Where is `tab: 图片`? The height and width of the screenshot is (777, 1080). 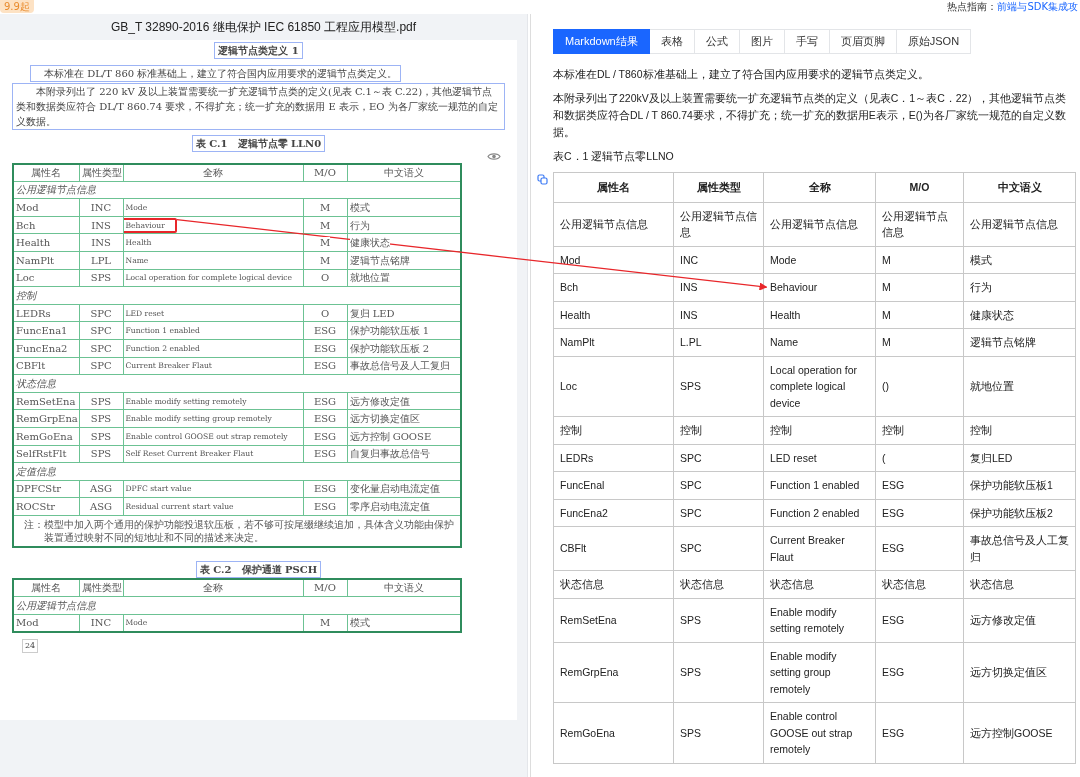 tab: 图片 is located at coordinates (762, 41).